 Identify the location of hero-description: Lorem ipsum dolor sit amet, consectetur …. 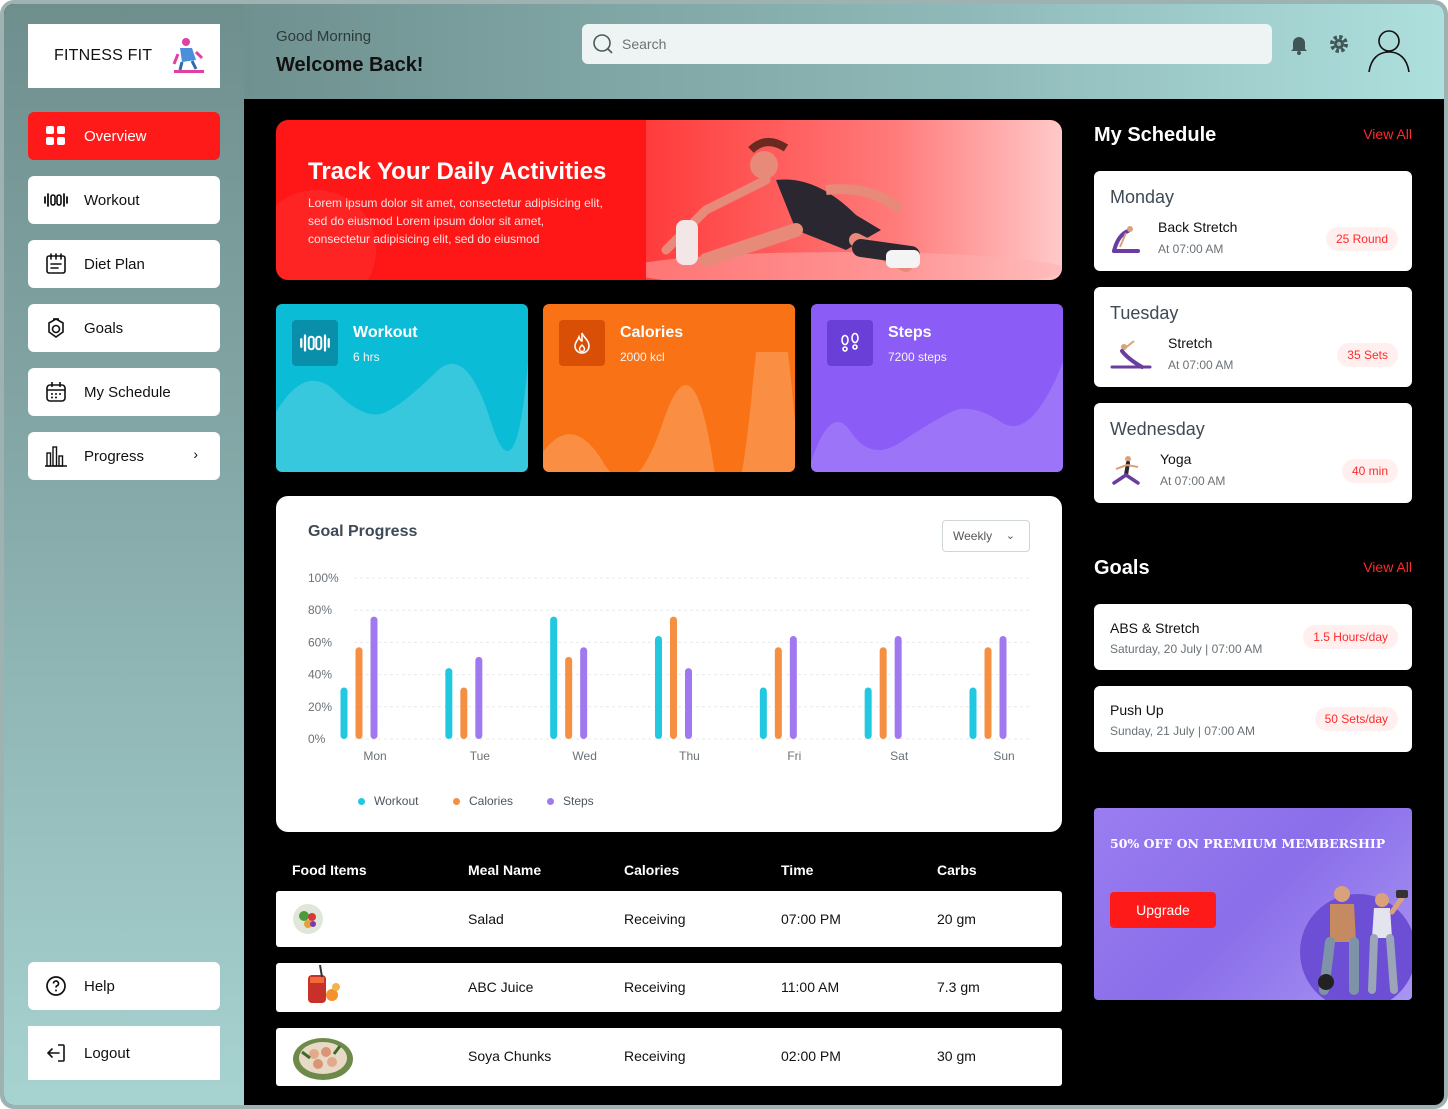
(455, 221).